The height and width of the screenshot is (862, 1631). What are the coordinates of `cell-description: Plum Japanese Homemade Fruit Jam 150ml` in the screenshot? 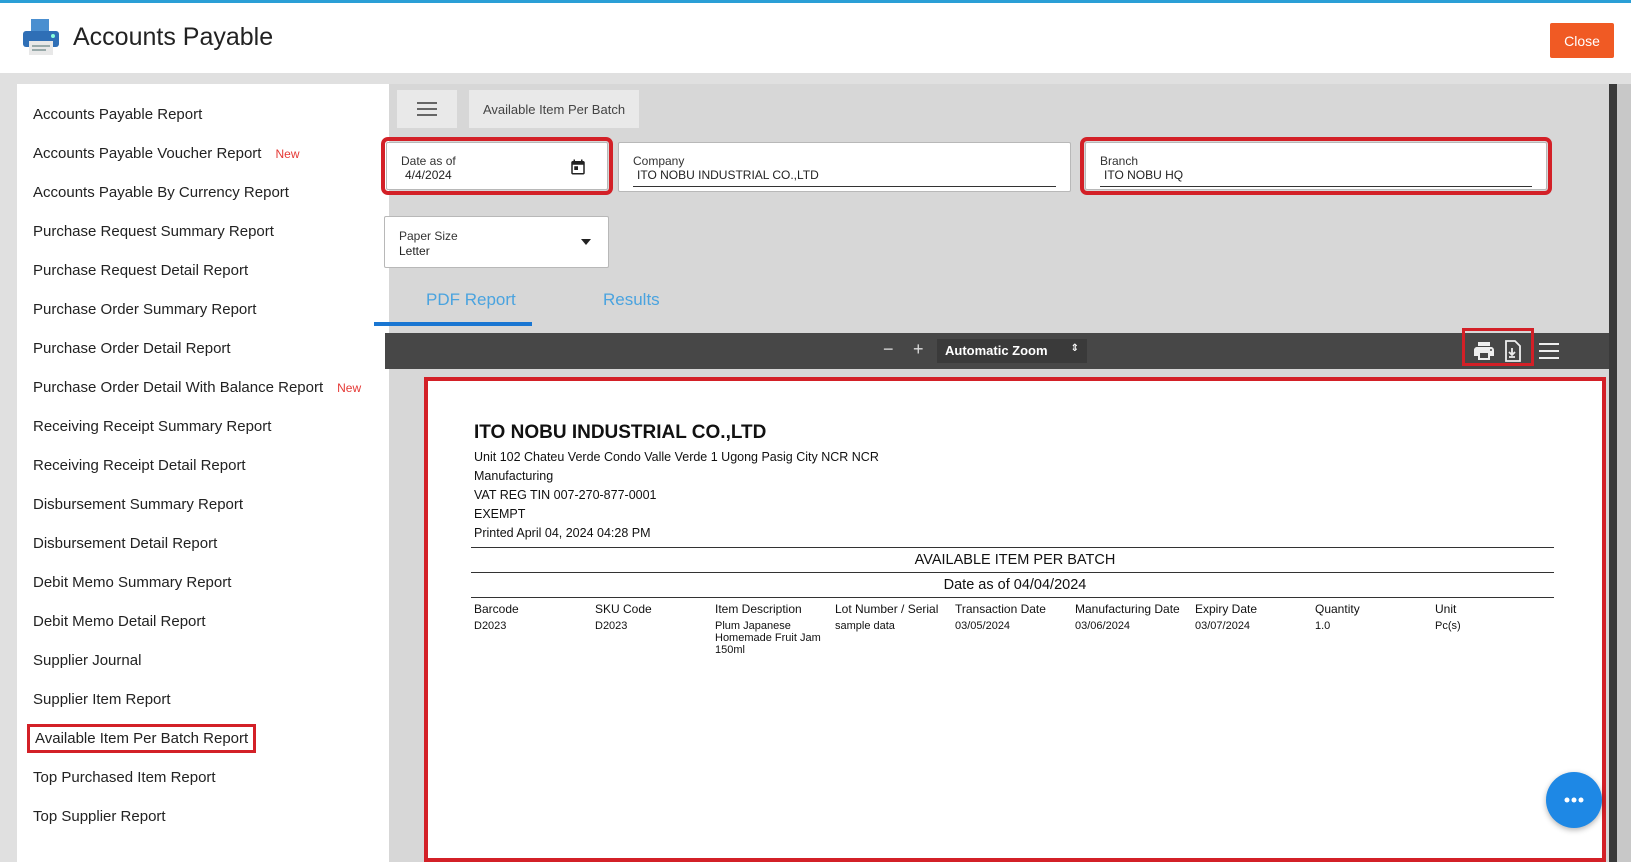 It's located at (768, 638).